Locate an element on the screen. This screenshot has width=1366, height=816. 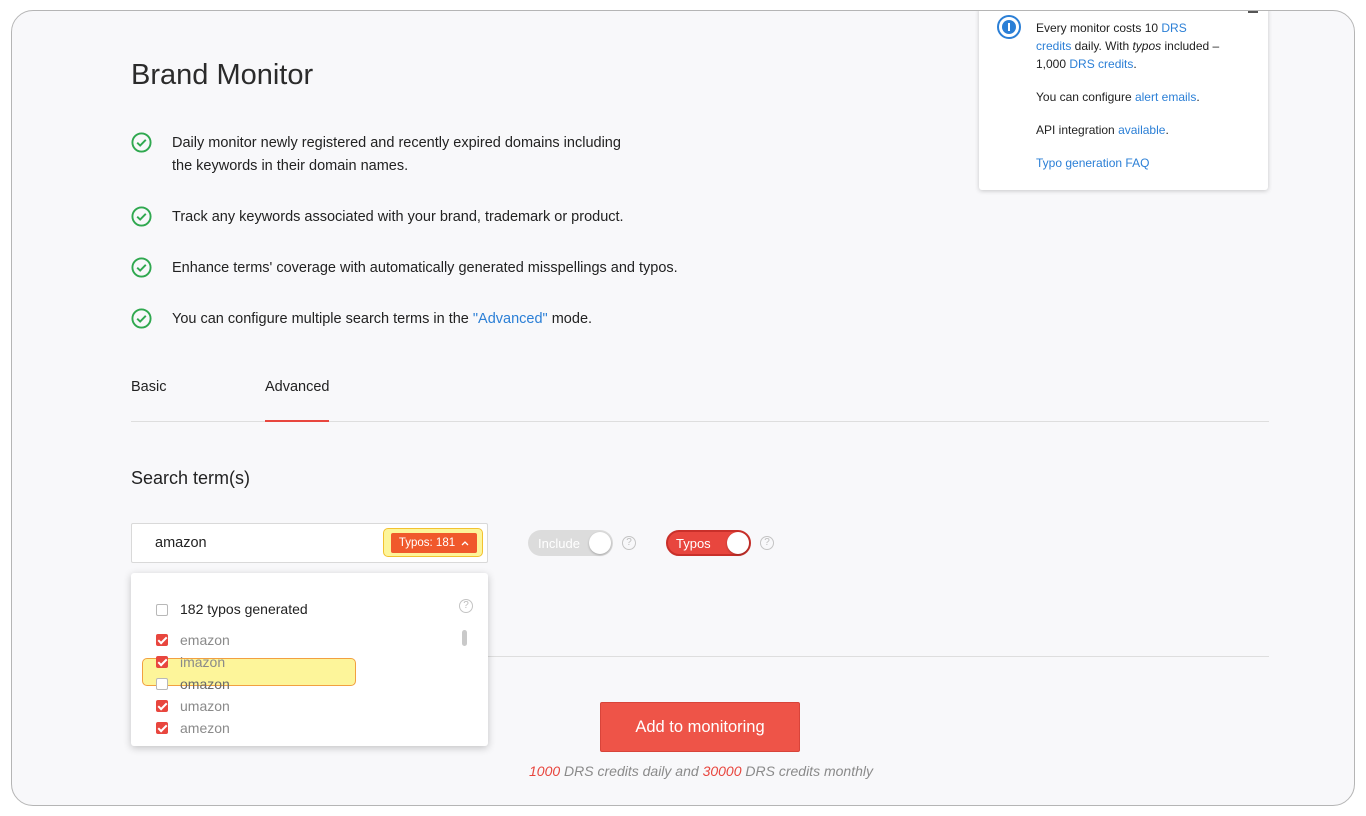
typos-count-label: Typos: 181 is located at coordinates (427, 543).